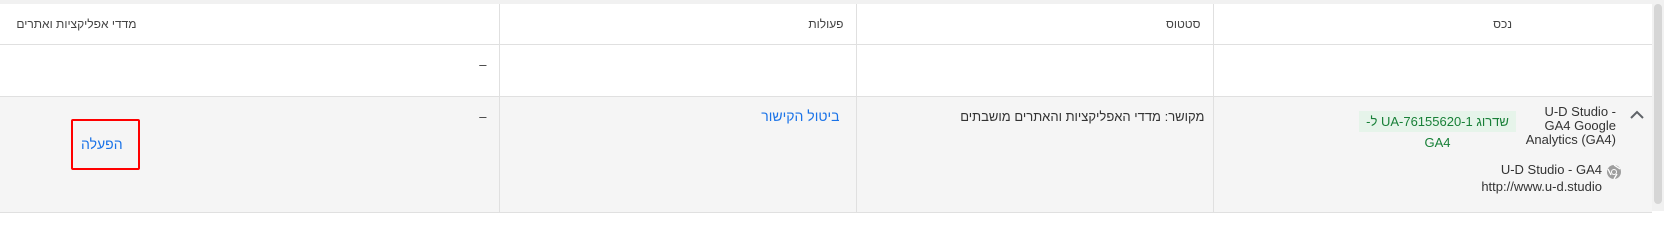  Describe the element at coordinates (1432, 24) in the screenshot. I see `header-asset: נכס` at that location.